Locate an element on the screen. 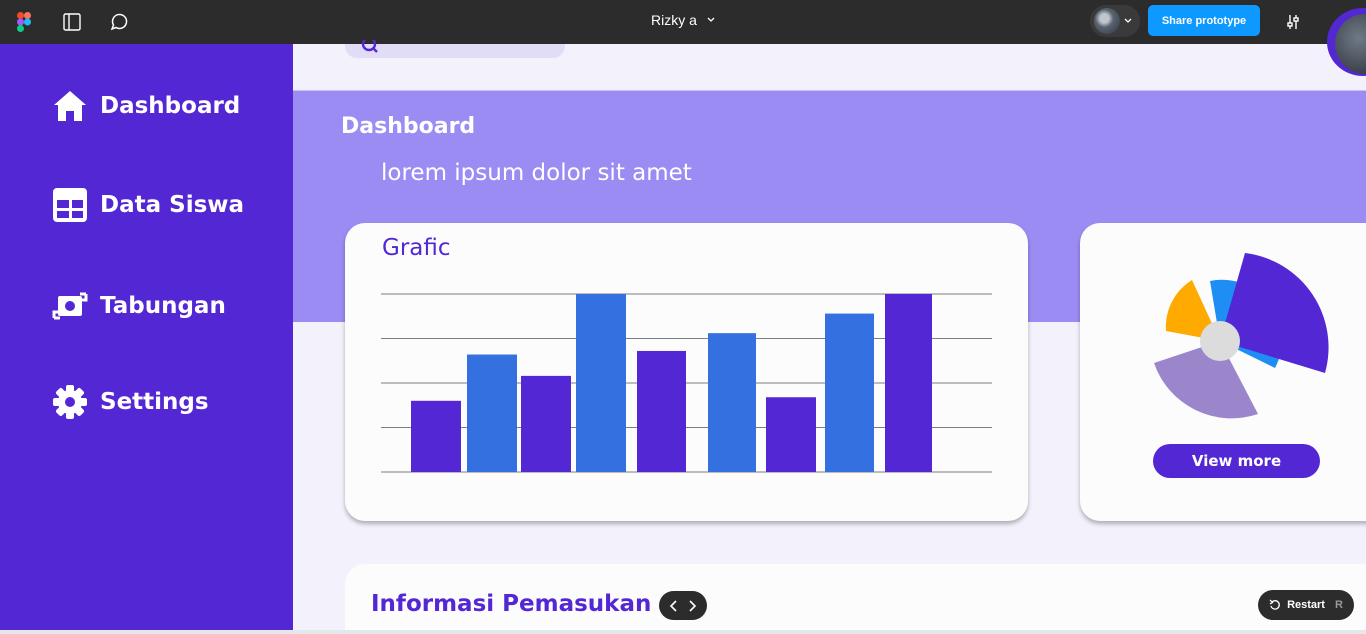 This screenshot has width=1366, height=634. user-menu is located at coordinates (1115, 21).